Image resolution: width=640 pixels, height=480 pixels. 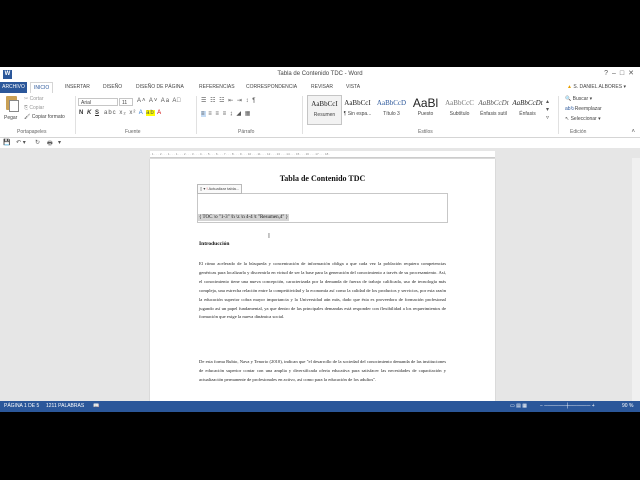 I want to click on style-subtle-emphasis: AaBbCcDt Énfasis sutil, so click(x=493, y=109).